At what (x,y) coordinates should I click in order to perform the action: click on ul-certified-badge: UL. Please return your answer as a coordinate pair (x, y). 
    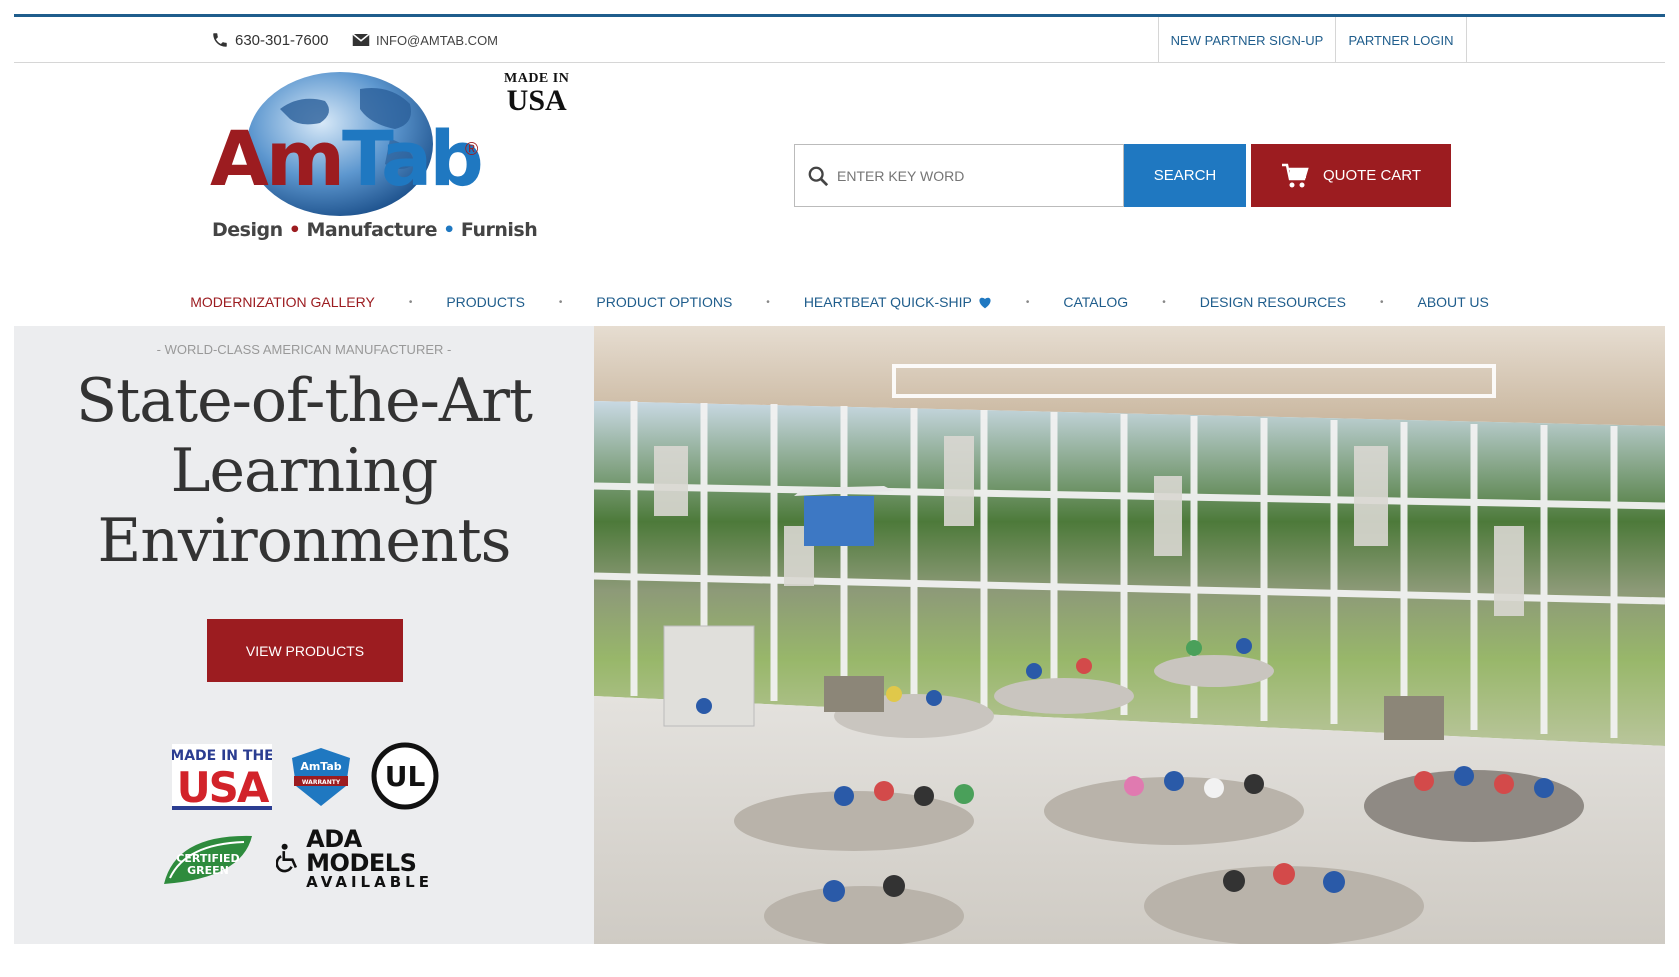
    Looking at the image, I should click on (405, 776).